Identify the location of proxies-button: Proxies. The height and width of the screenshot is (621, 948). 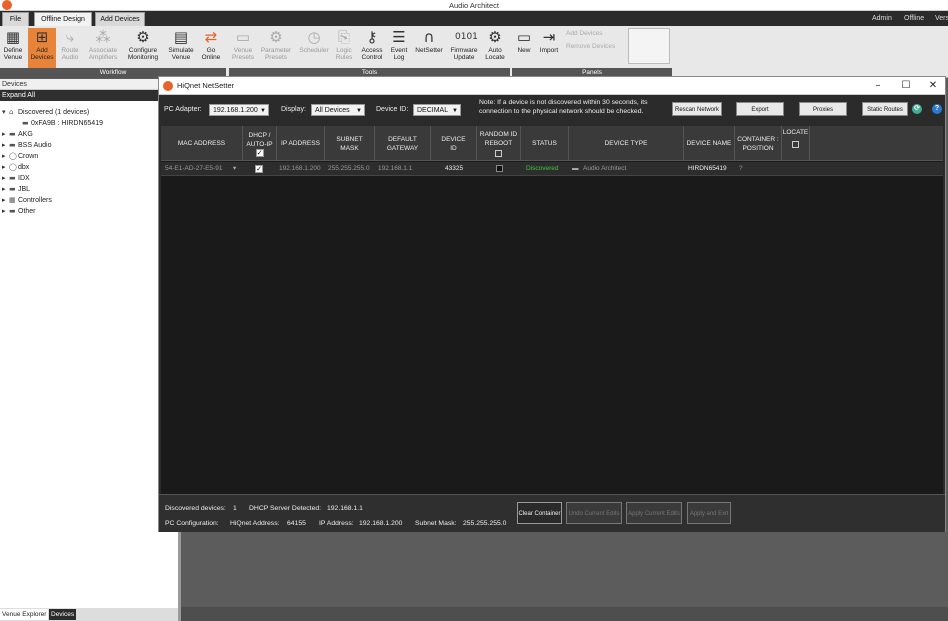
(823, 109).